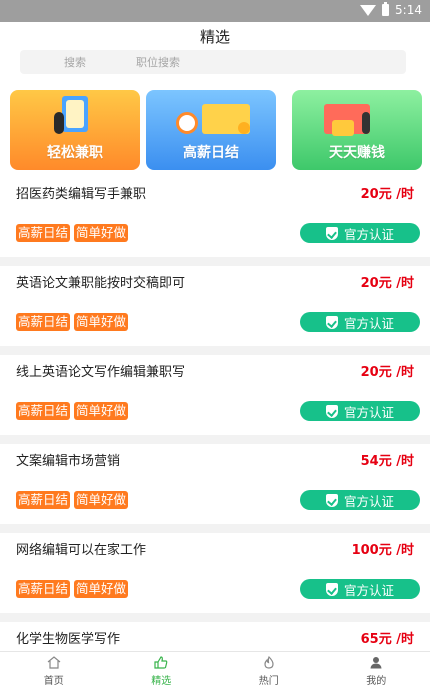  I want to click on job-card: 英语论文兼职能按时交稿即可 20元 /时 高薪日结 简单好做 官方认证, so click(215, 306).